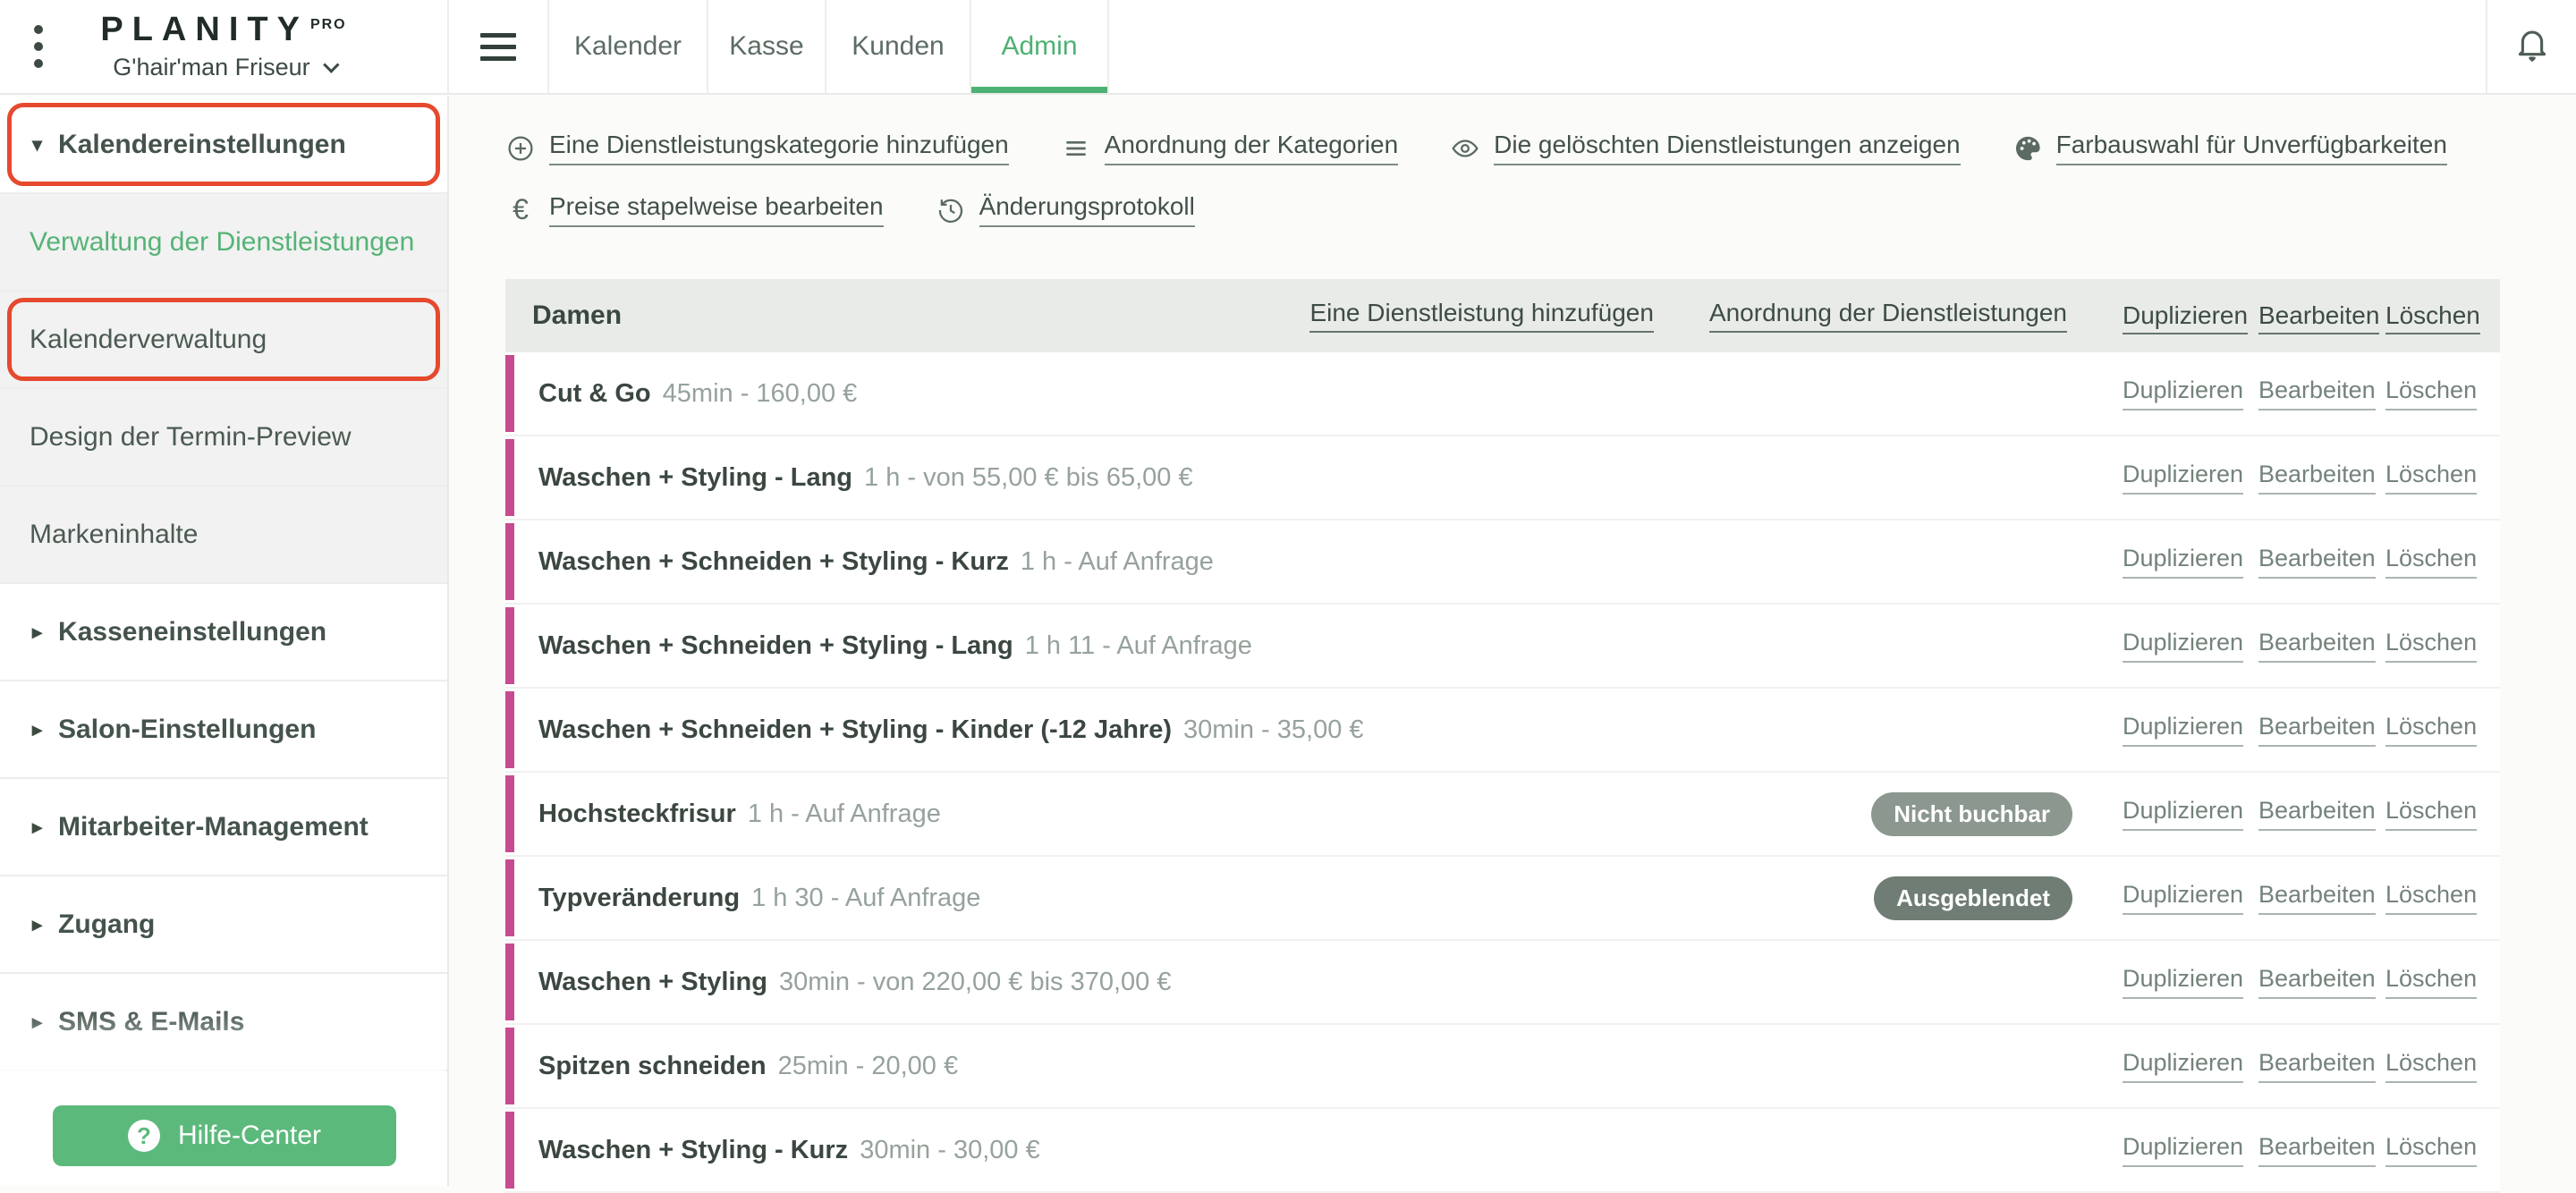  I want to click on sidebar-item-zugang: ▸ Zugang, so click(223, 925).